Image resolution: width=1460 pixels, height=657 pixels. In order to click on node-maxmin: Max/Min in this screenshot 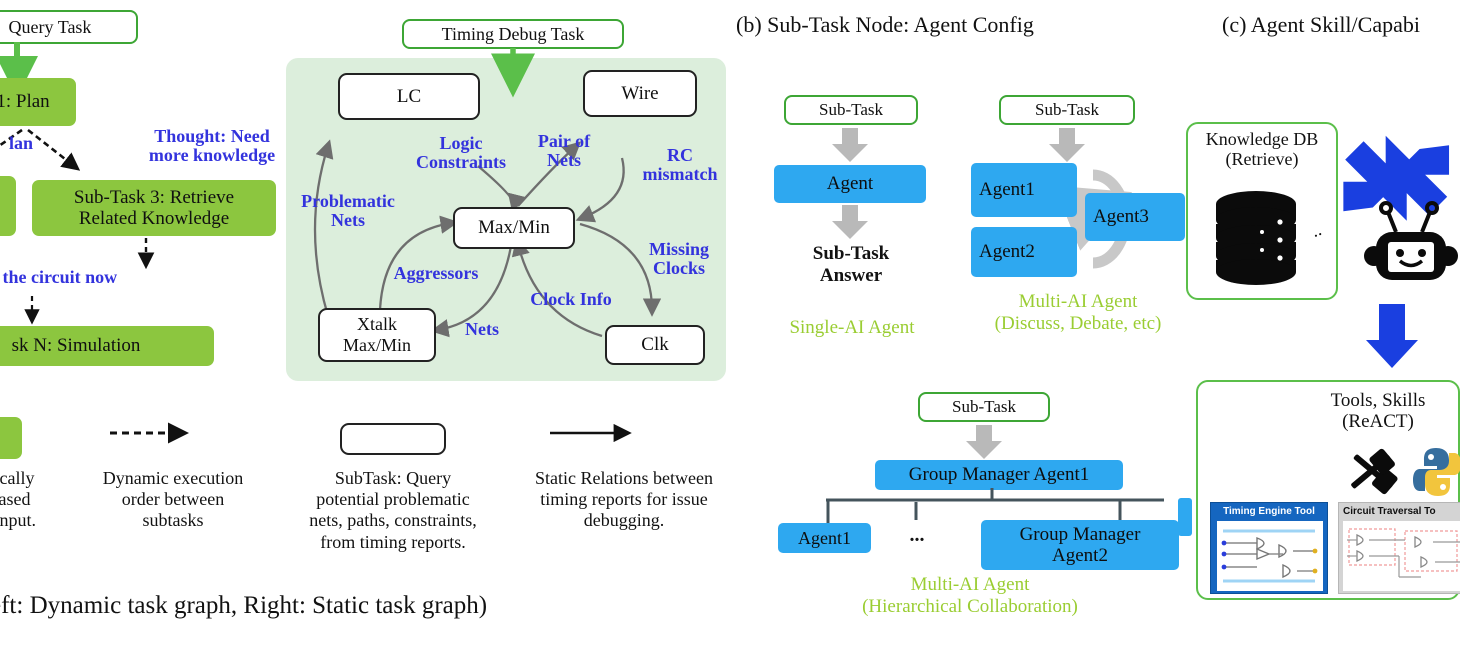, I will do `click(514, 228)`.